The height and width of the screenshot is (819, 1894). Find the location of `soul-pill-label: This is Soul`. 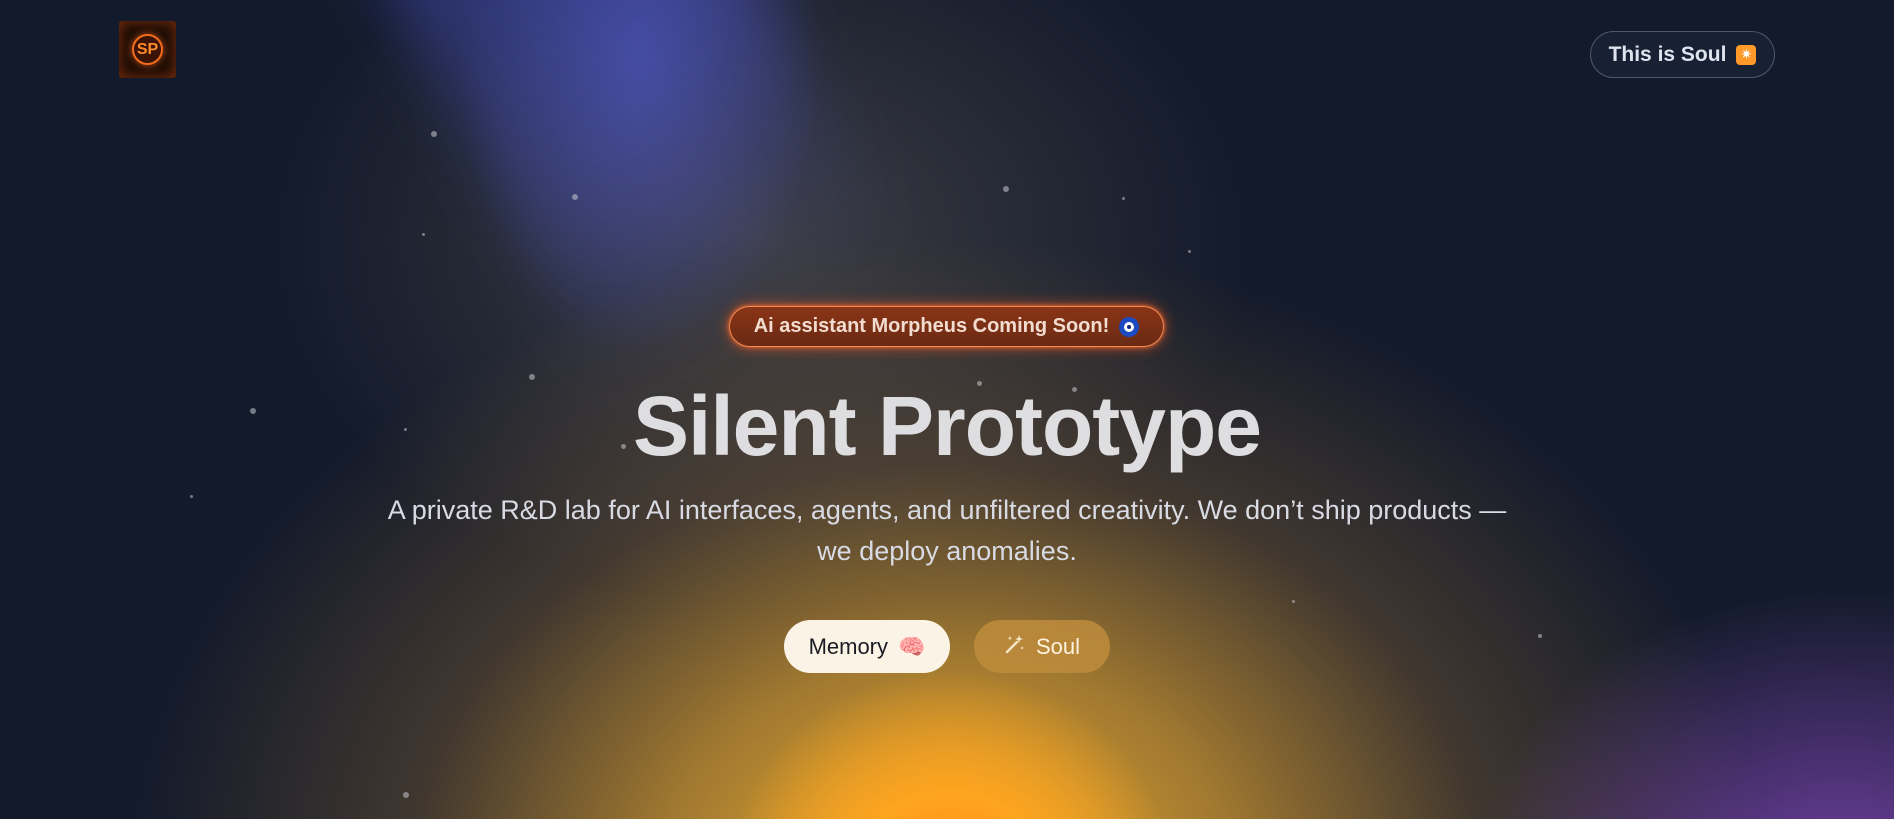

soul-pill-label: This is Soul is located at coordinates (1667, 54).